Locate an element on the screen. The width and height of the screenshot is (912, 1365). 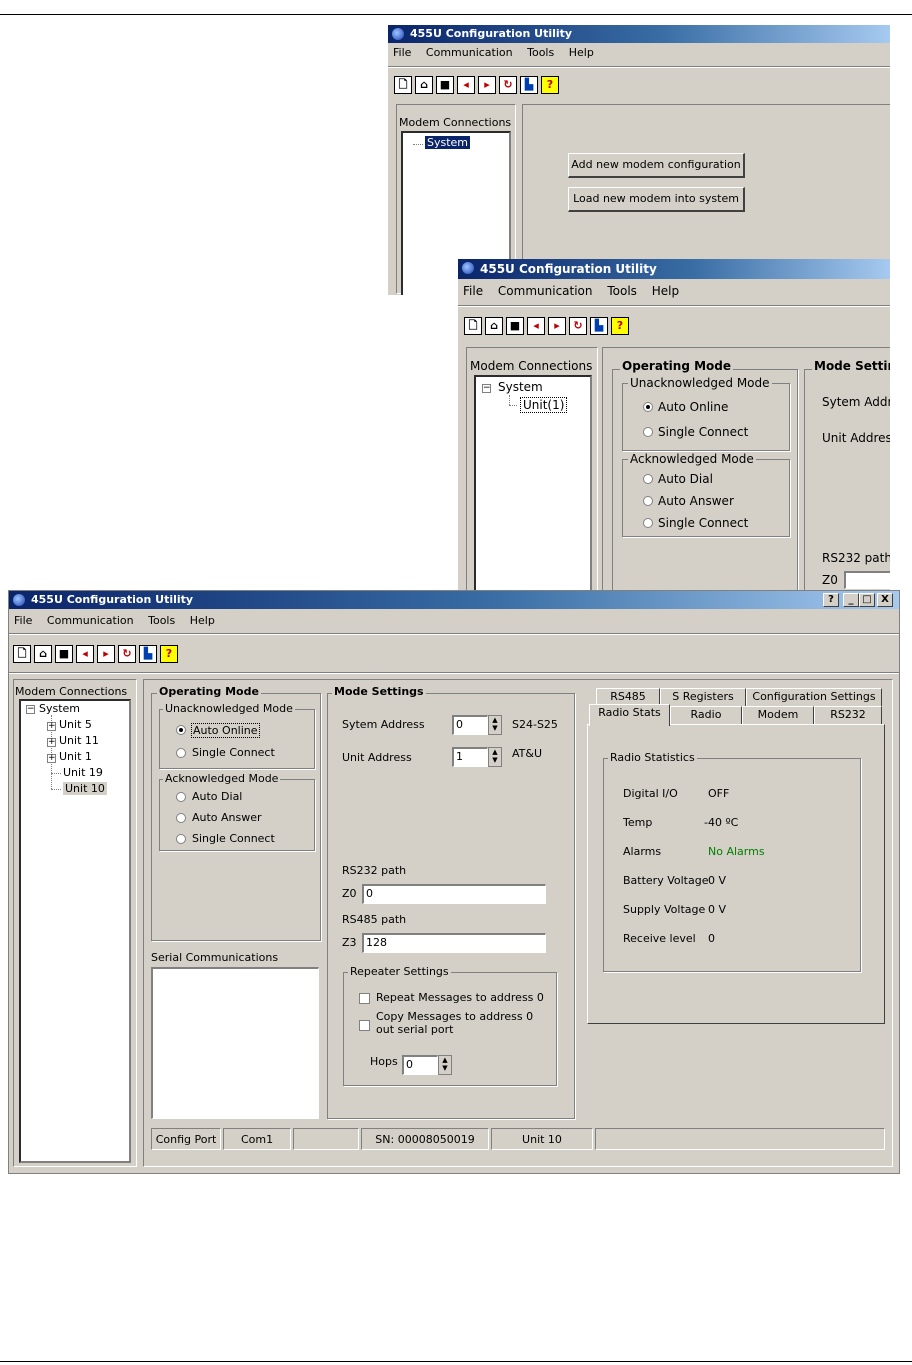
tab-modem: Modem is located at coordinates (778, 715).